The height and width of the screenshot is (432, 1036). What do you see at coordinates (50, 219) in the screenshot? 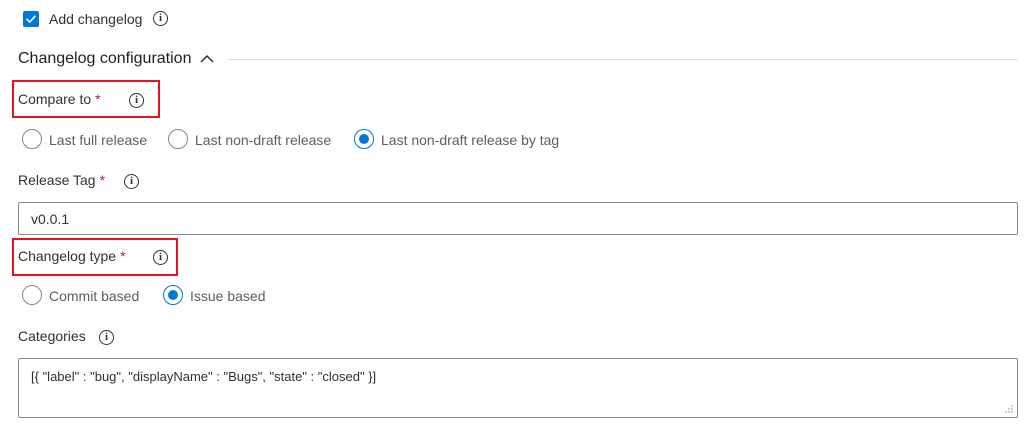
I see `release-tag-value: v0.0.1` at bounding box center [50, 219].